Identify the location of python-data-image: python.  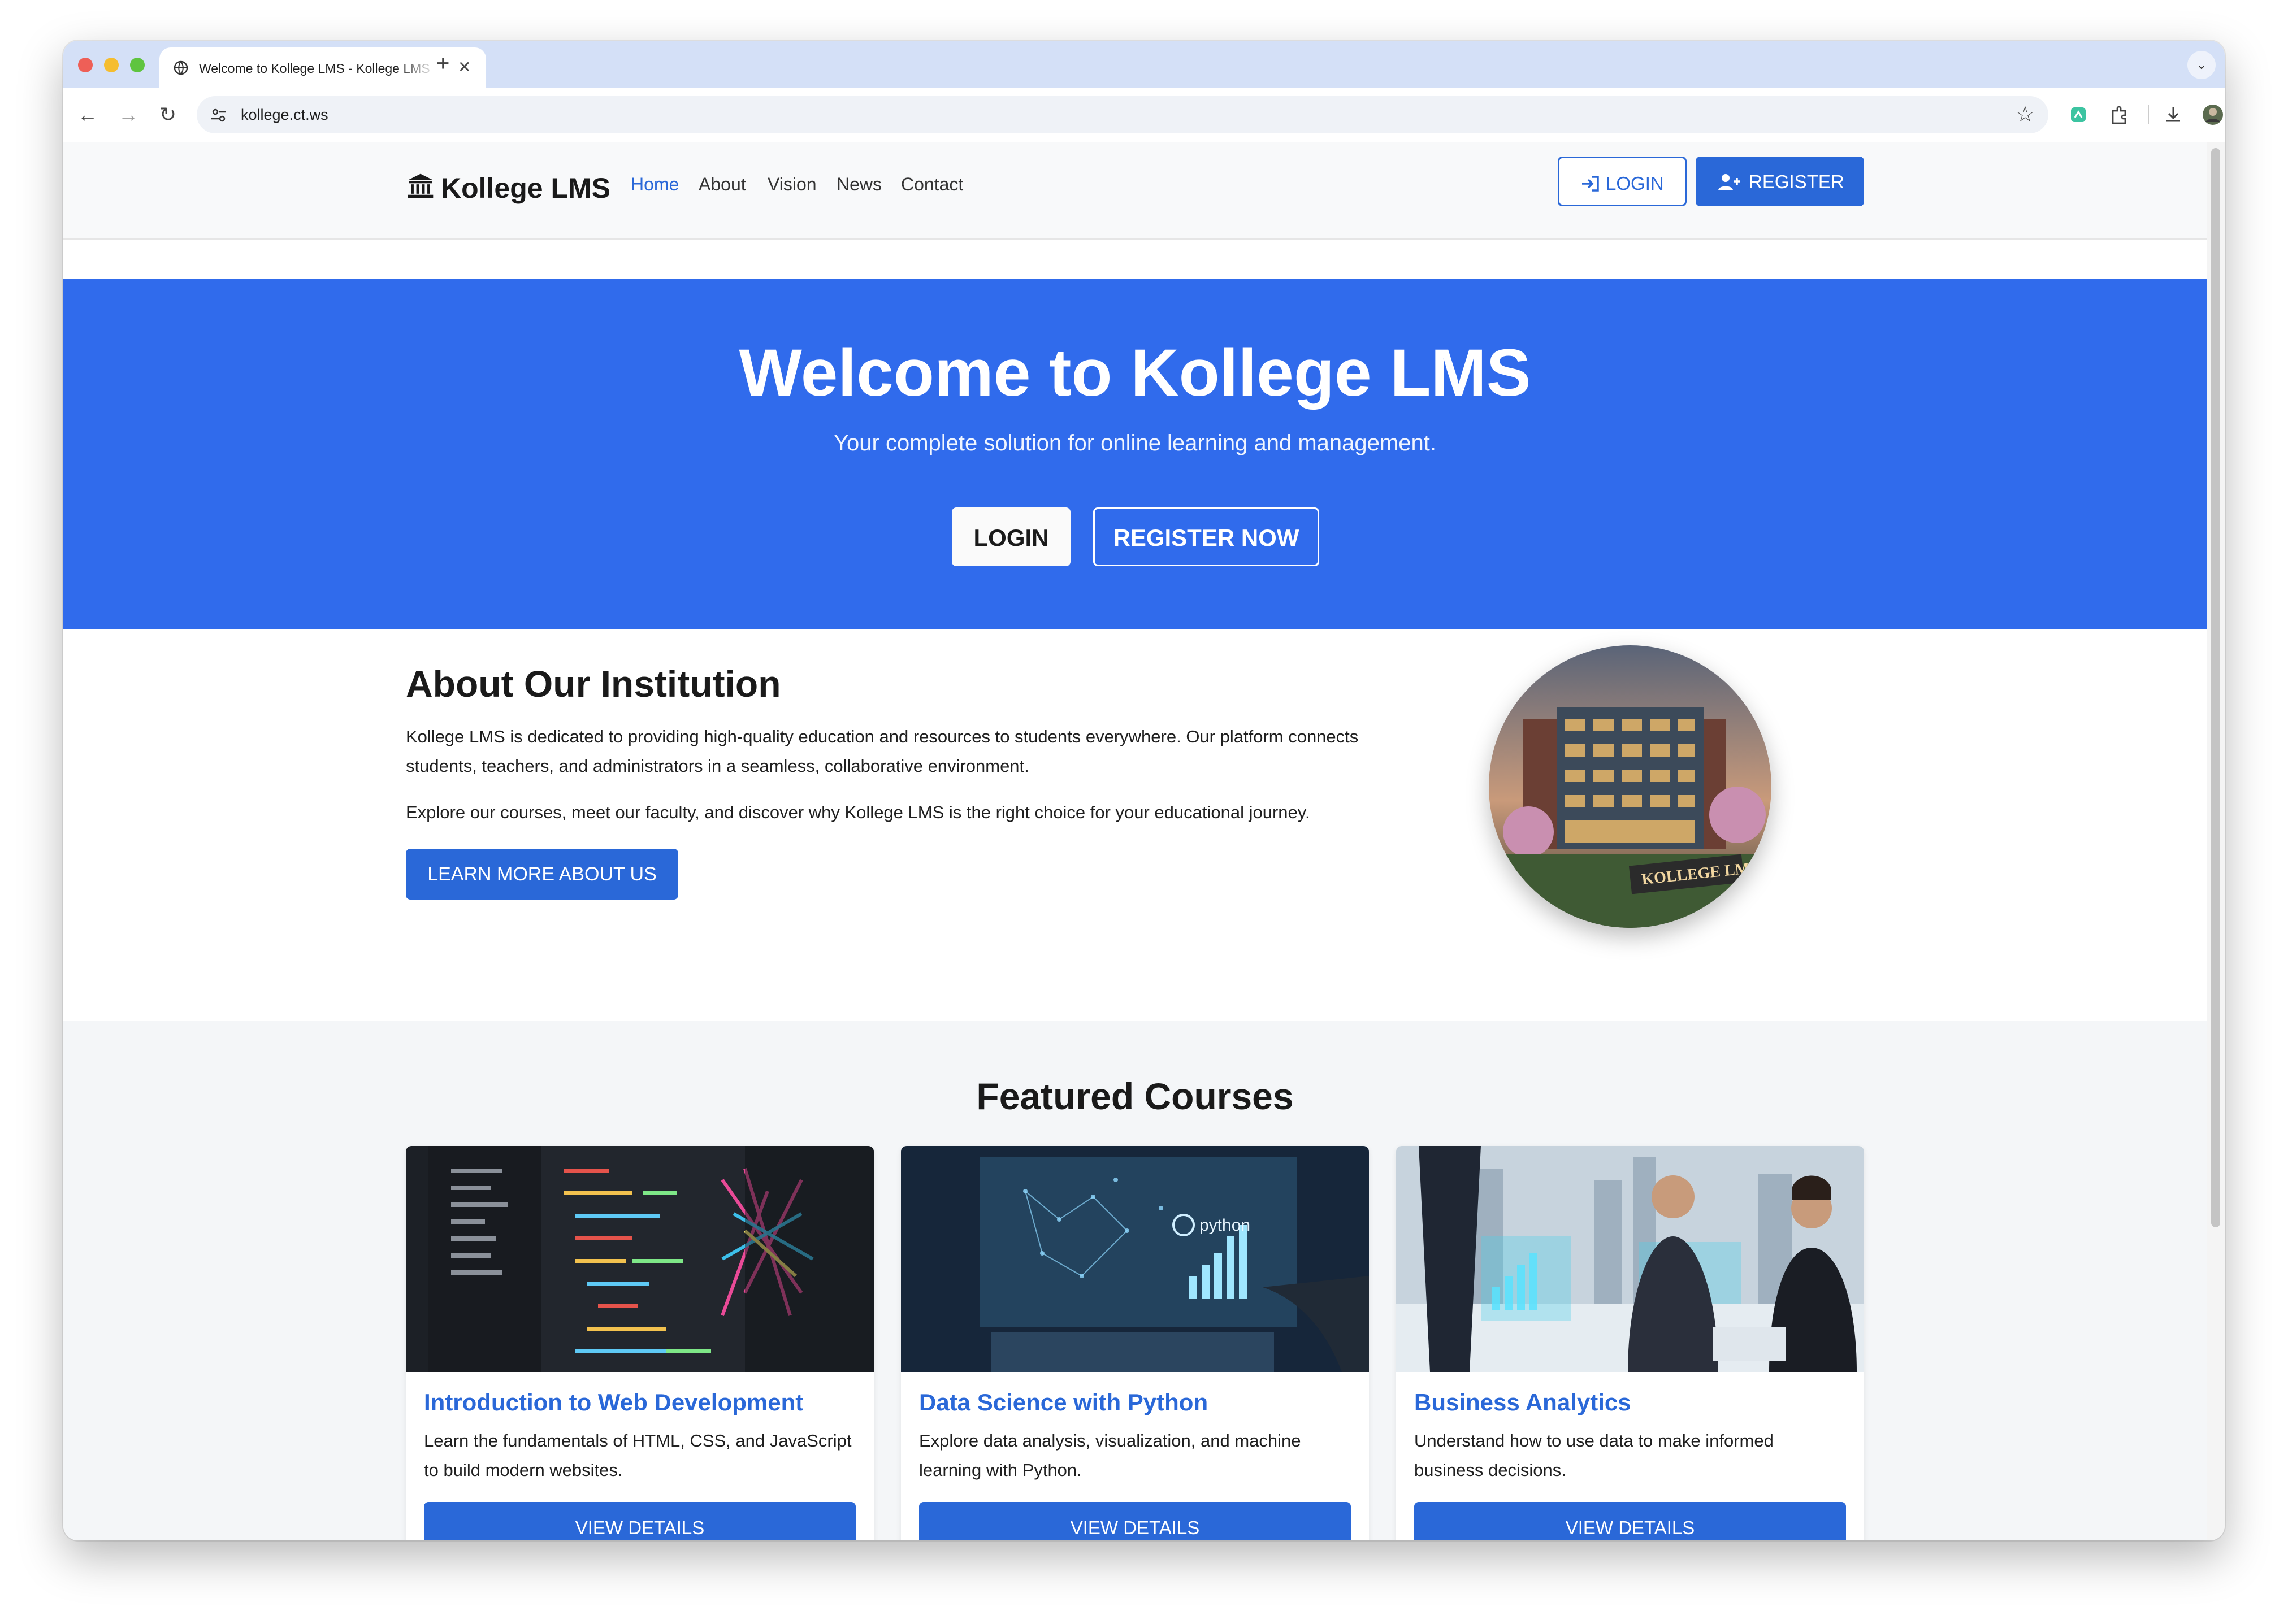
(1135, 1259).